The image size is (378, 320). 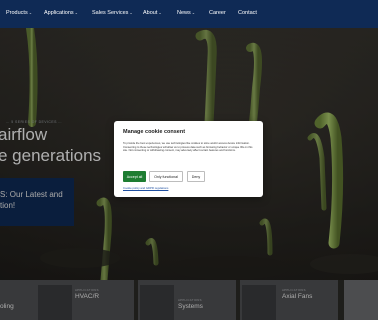 I want to click on nav-item-label: Career, so click(x=217, y=13).